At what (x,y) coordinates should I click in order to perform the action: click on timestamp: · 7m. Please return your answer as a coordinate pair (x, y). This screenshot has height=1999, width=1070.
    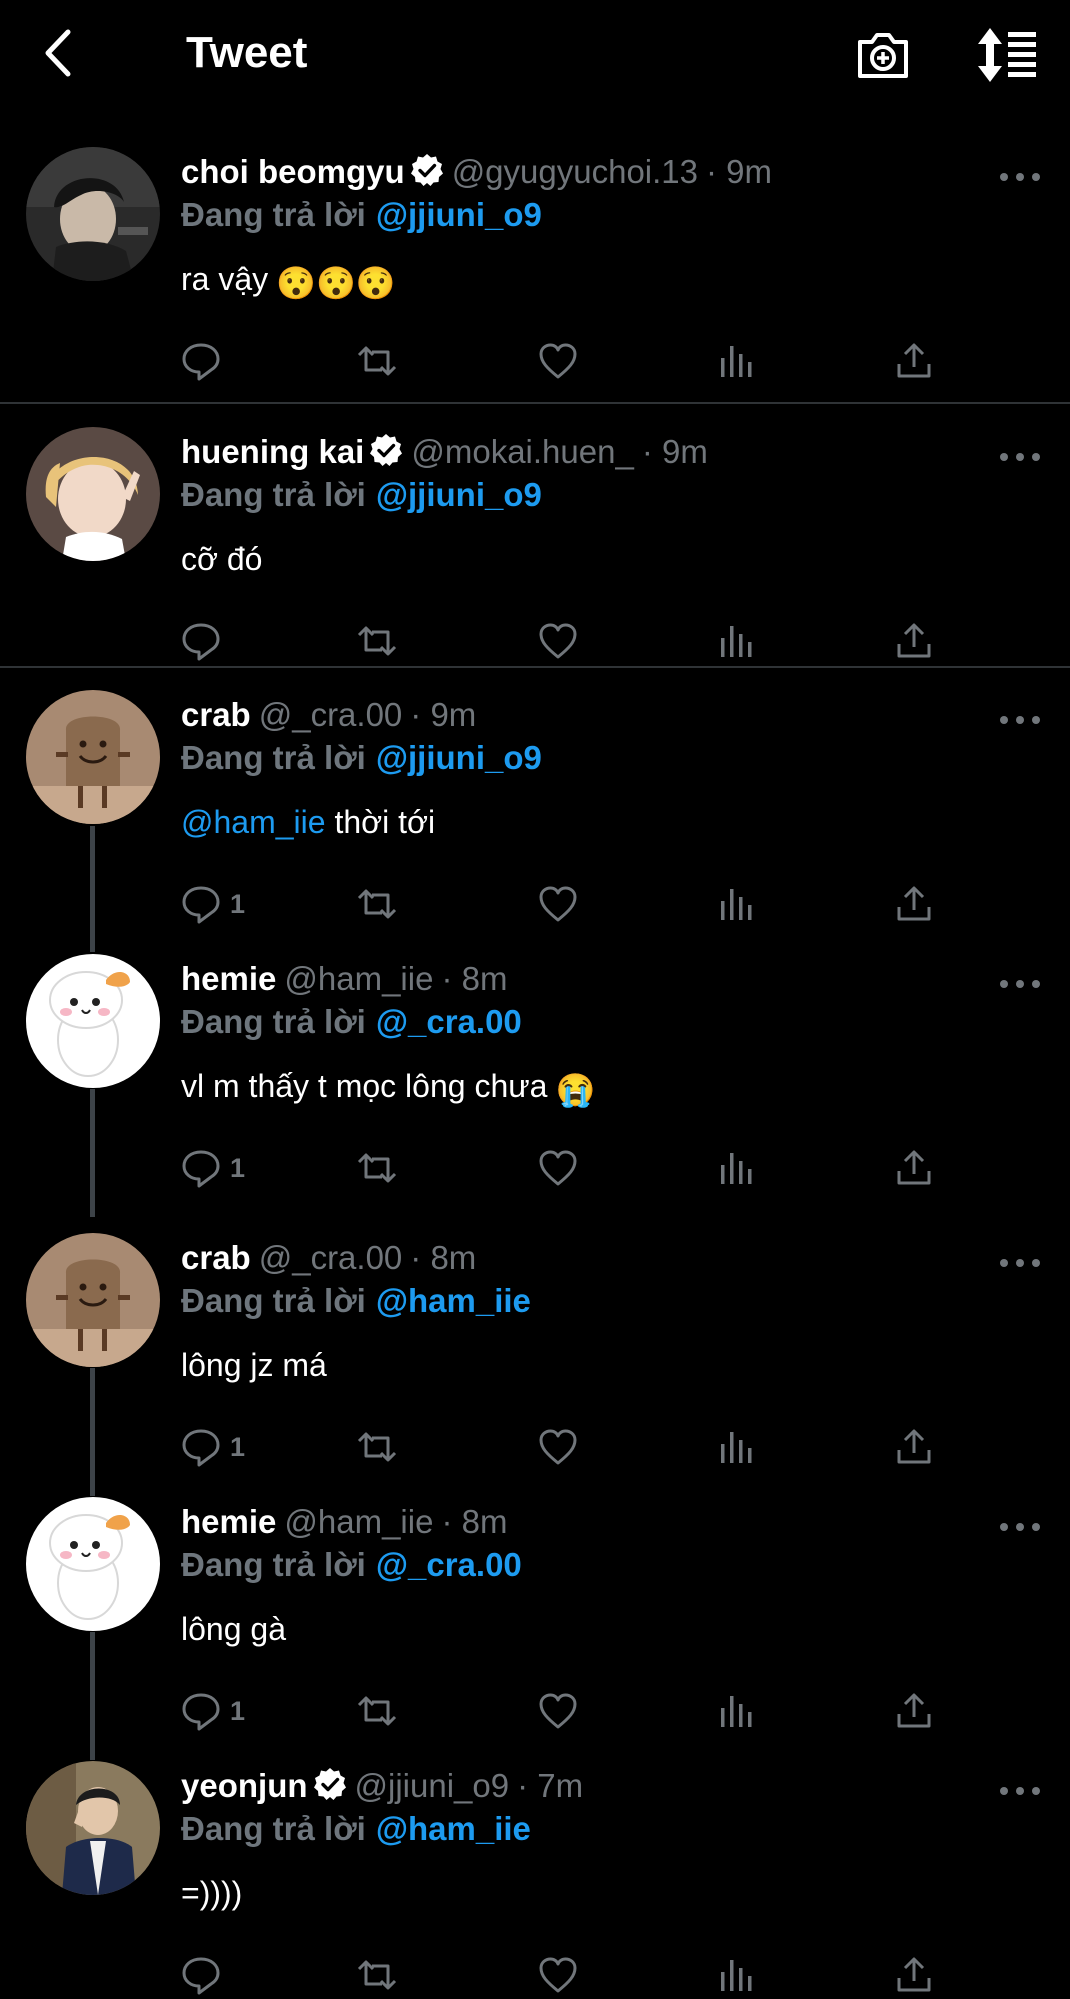
    Looking at the image, I should click on (550, 1785).